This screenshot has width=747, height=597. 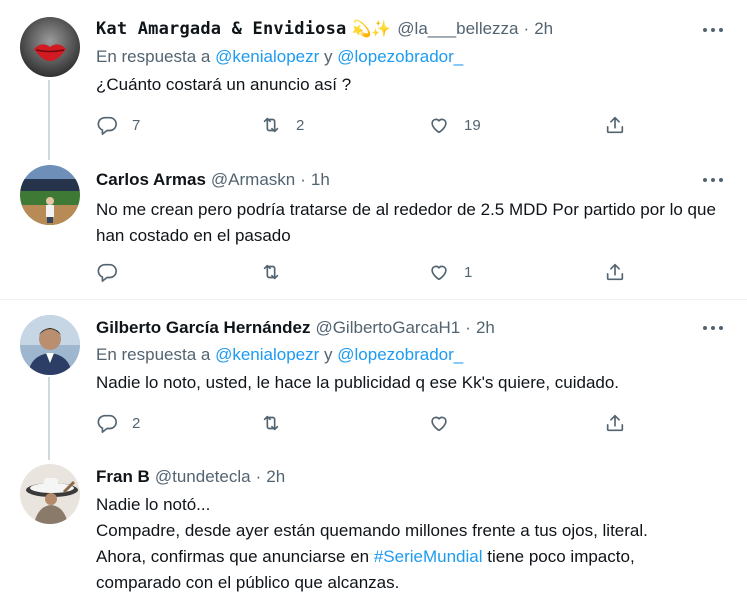 I want to click on retweet-count: 2, so click(x=300, y=125).